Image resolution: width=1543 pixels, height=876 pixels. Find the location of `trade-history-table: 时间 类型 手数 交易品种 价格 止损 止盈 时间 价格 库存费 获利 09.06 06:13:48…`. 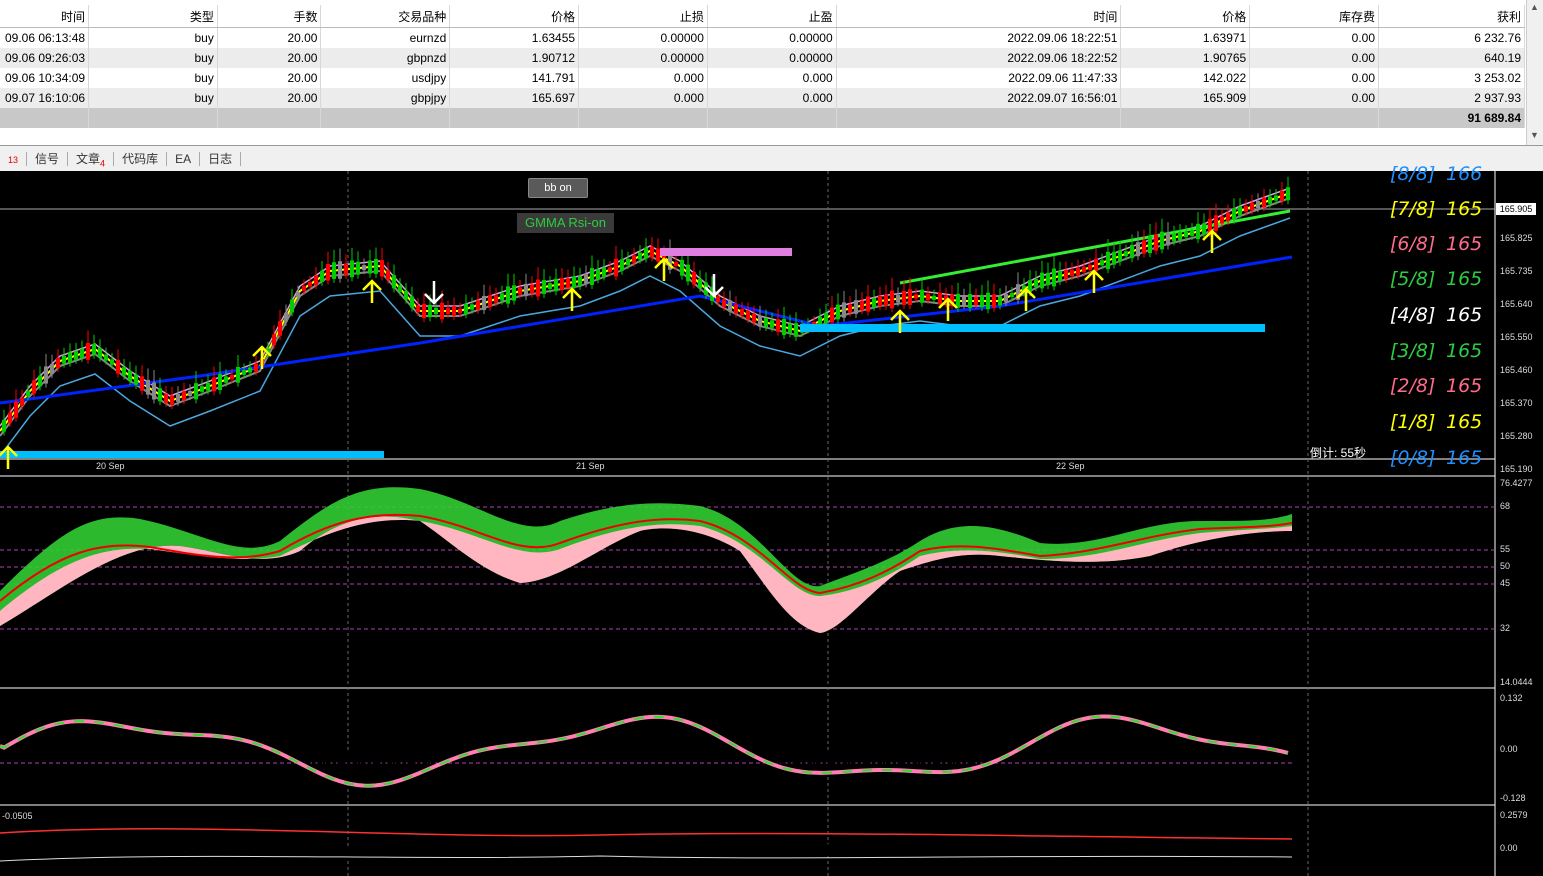

trade-history-table: 时间 类型 手数 交易品种 价格 止损 止盈 时间 价格 库存费 获利 09.06 06:13:48… is located at coordinates (762, 66).